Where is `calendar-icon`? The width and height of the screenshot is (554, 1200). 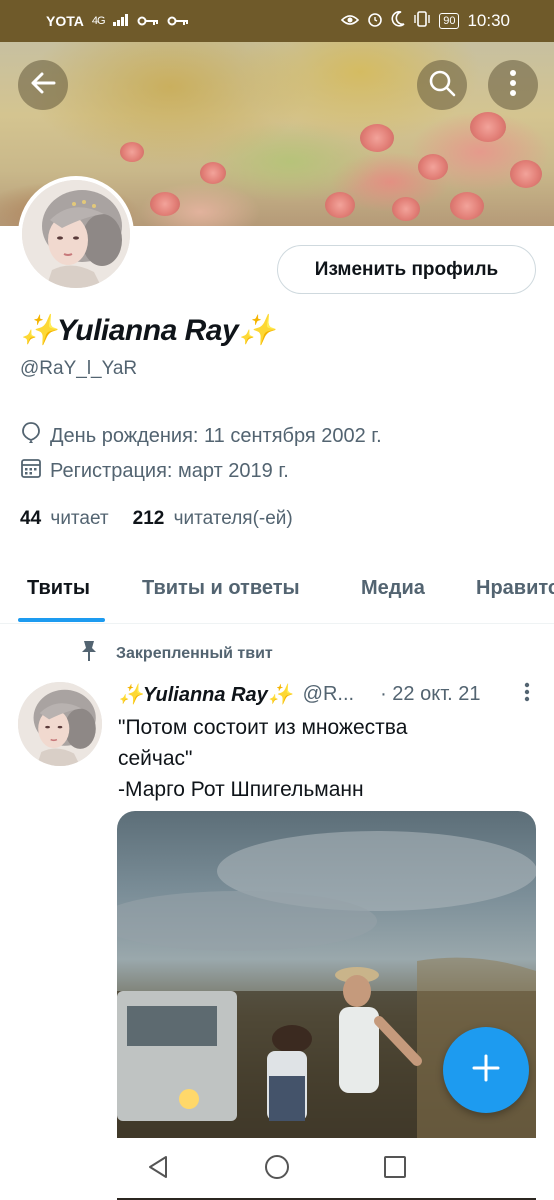
calendar-icon is located at coordinates (31, 471).